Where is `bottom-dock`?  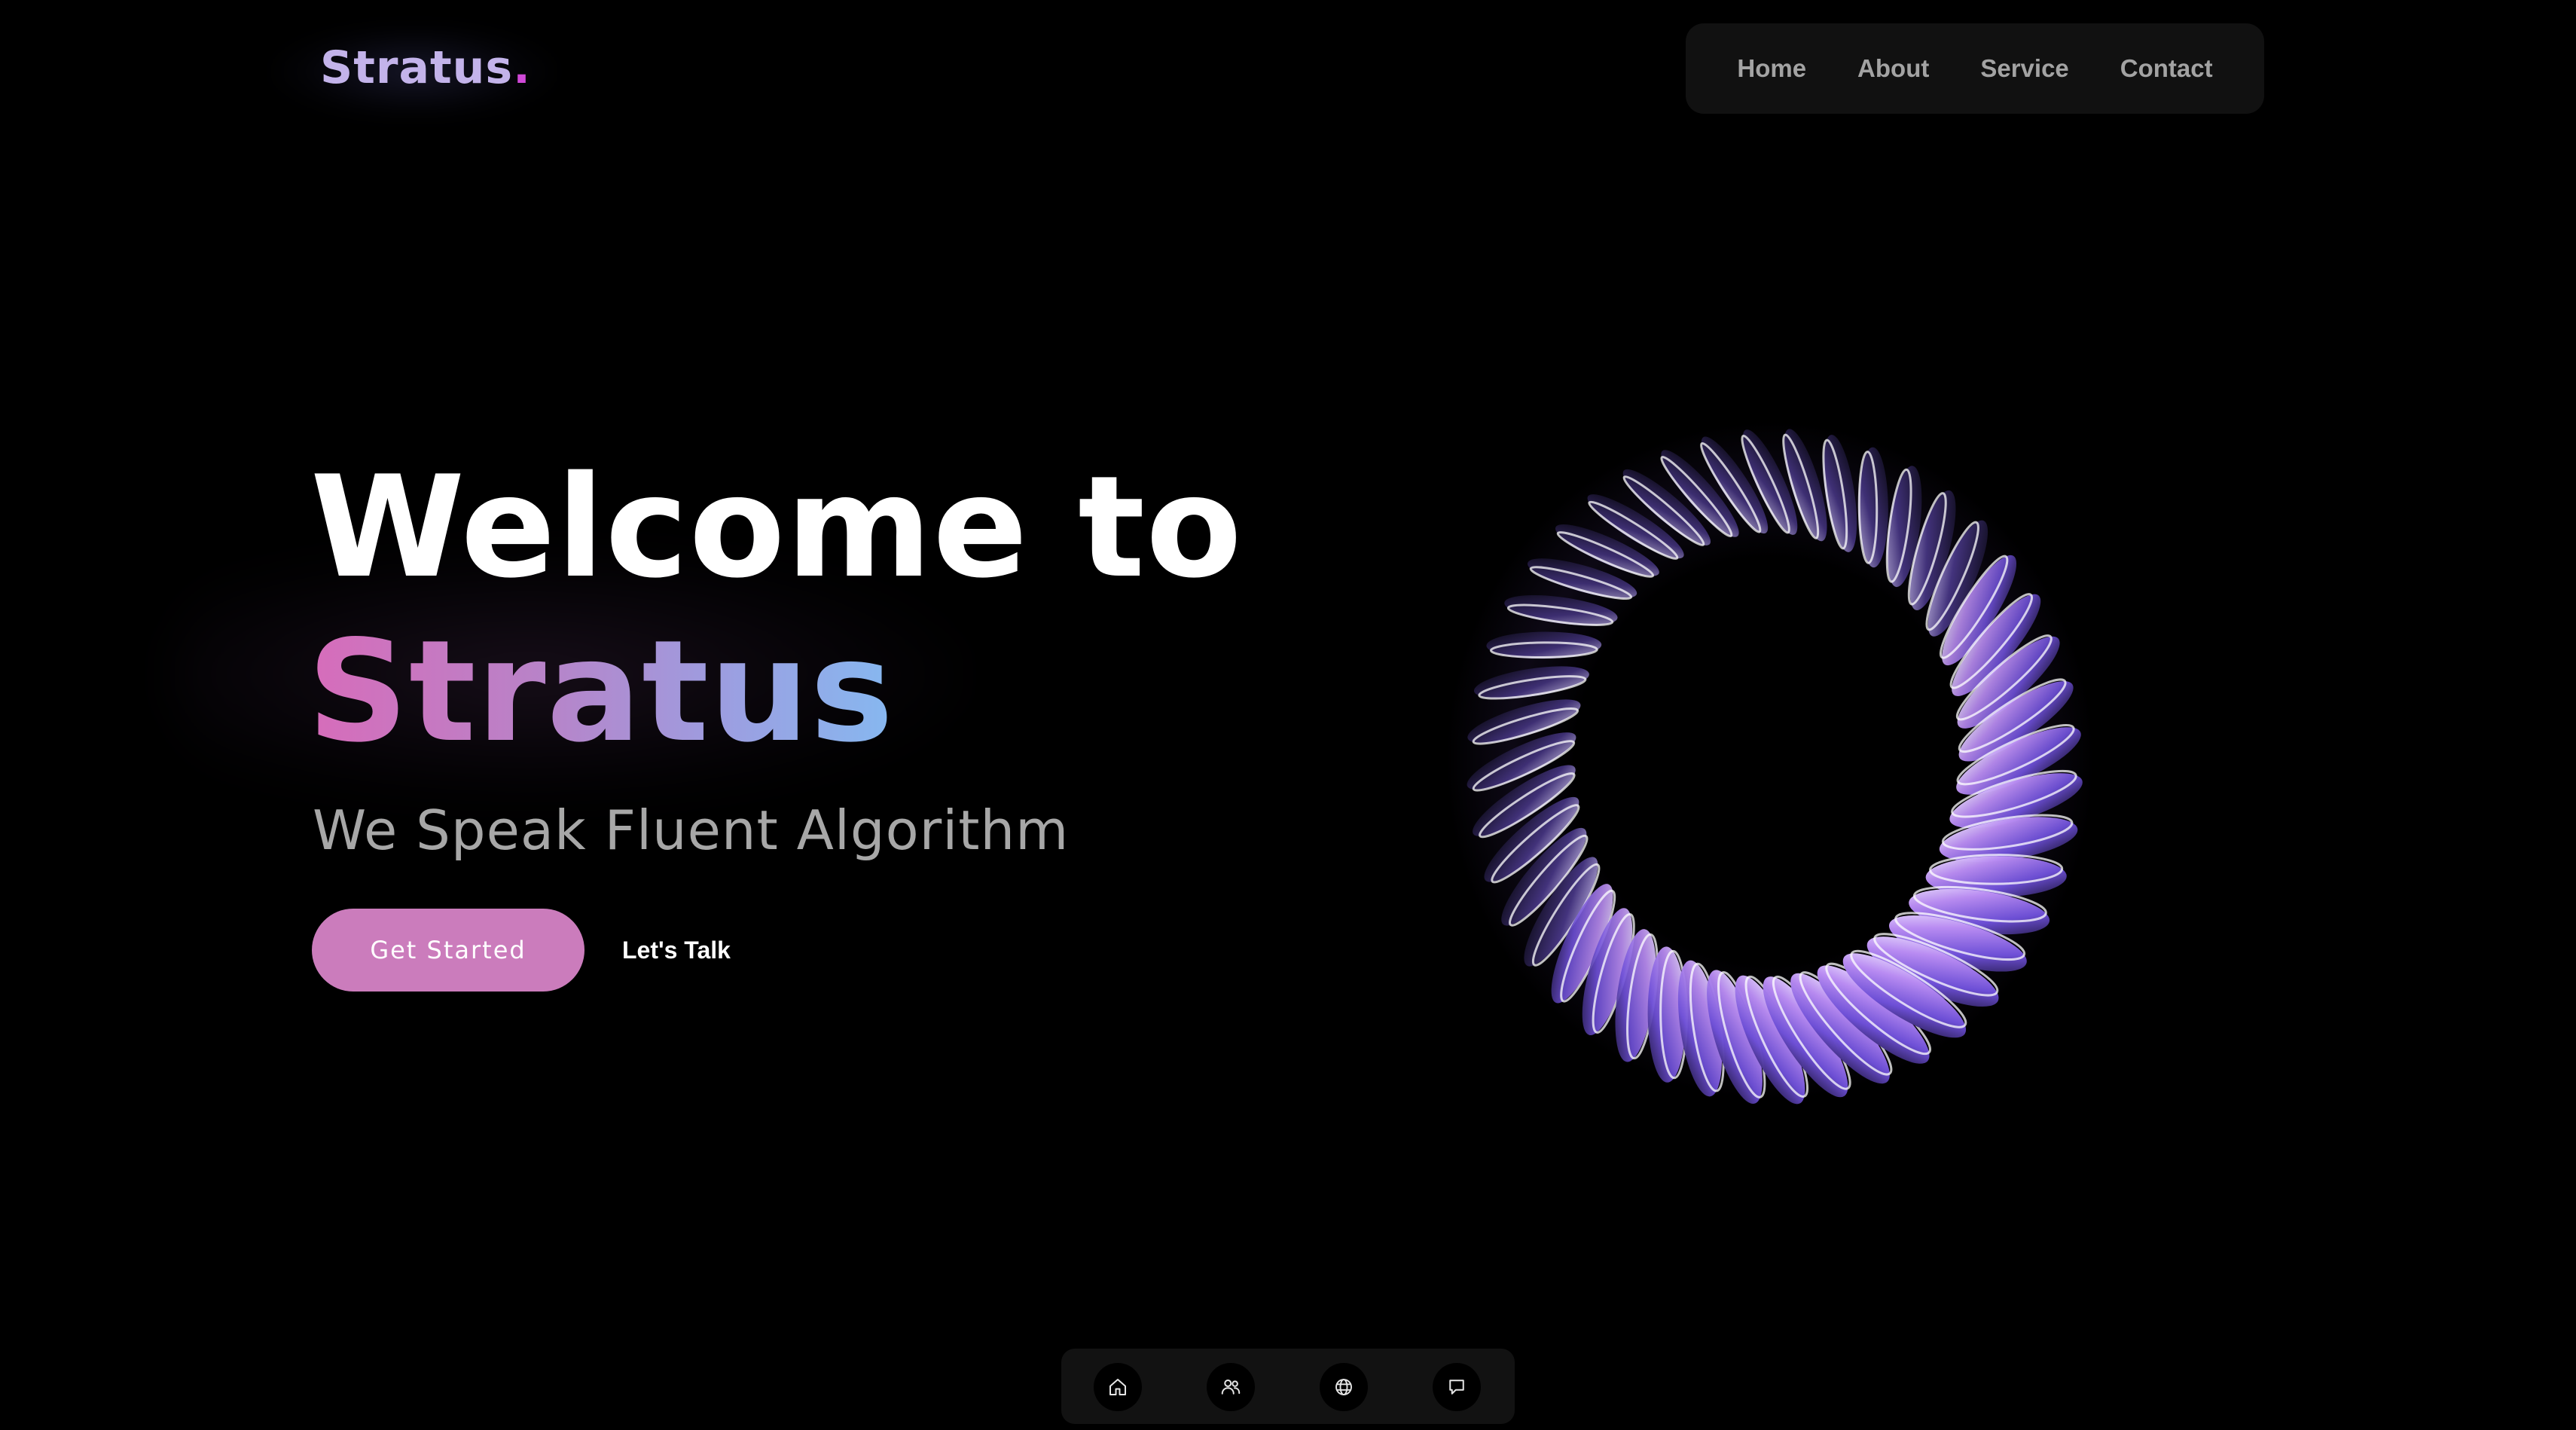
bottom-dock is located at coordinates (1288, 1387).